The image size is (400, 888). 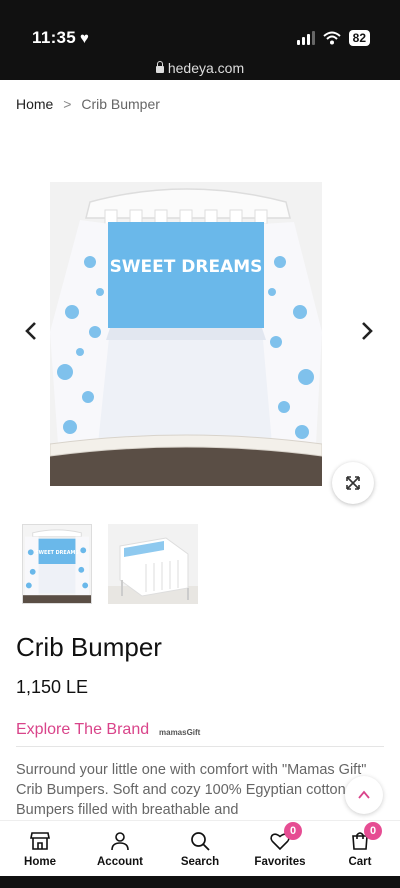 I want to click on breadcrumb-current: Crib Bumper, so click(x=120, y=104).